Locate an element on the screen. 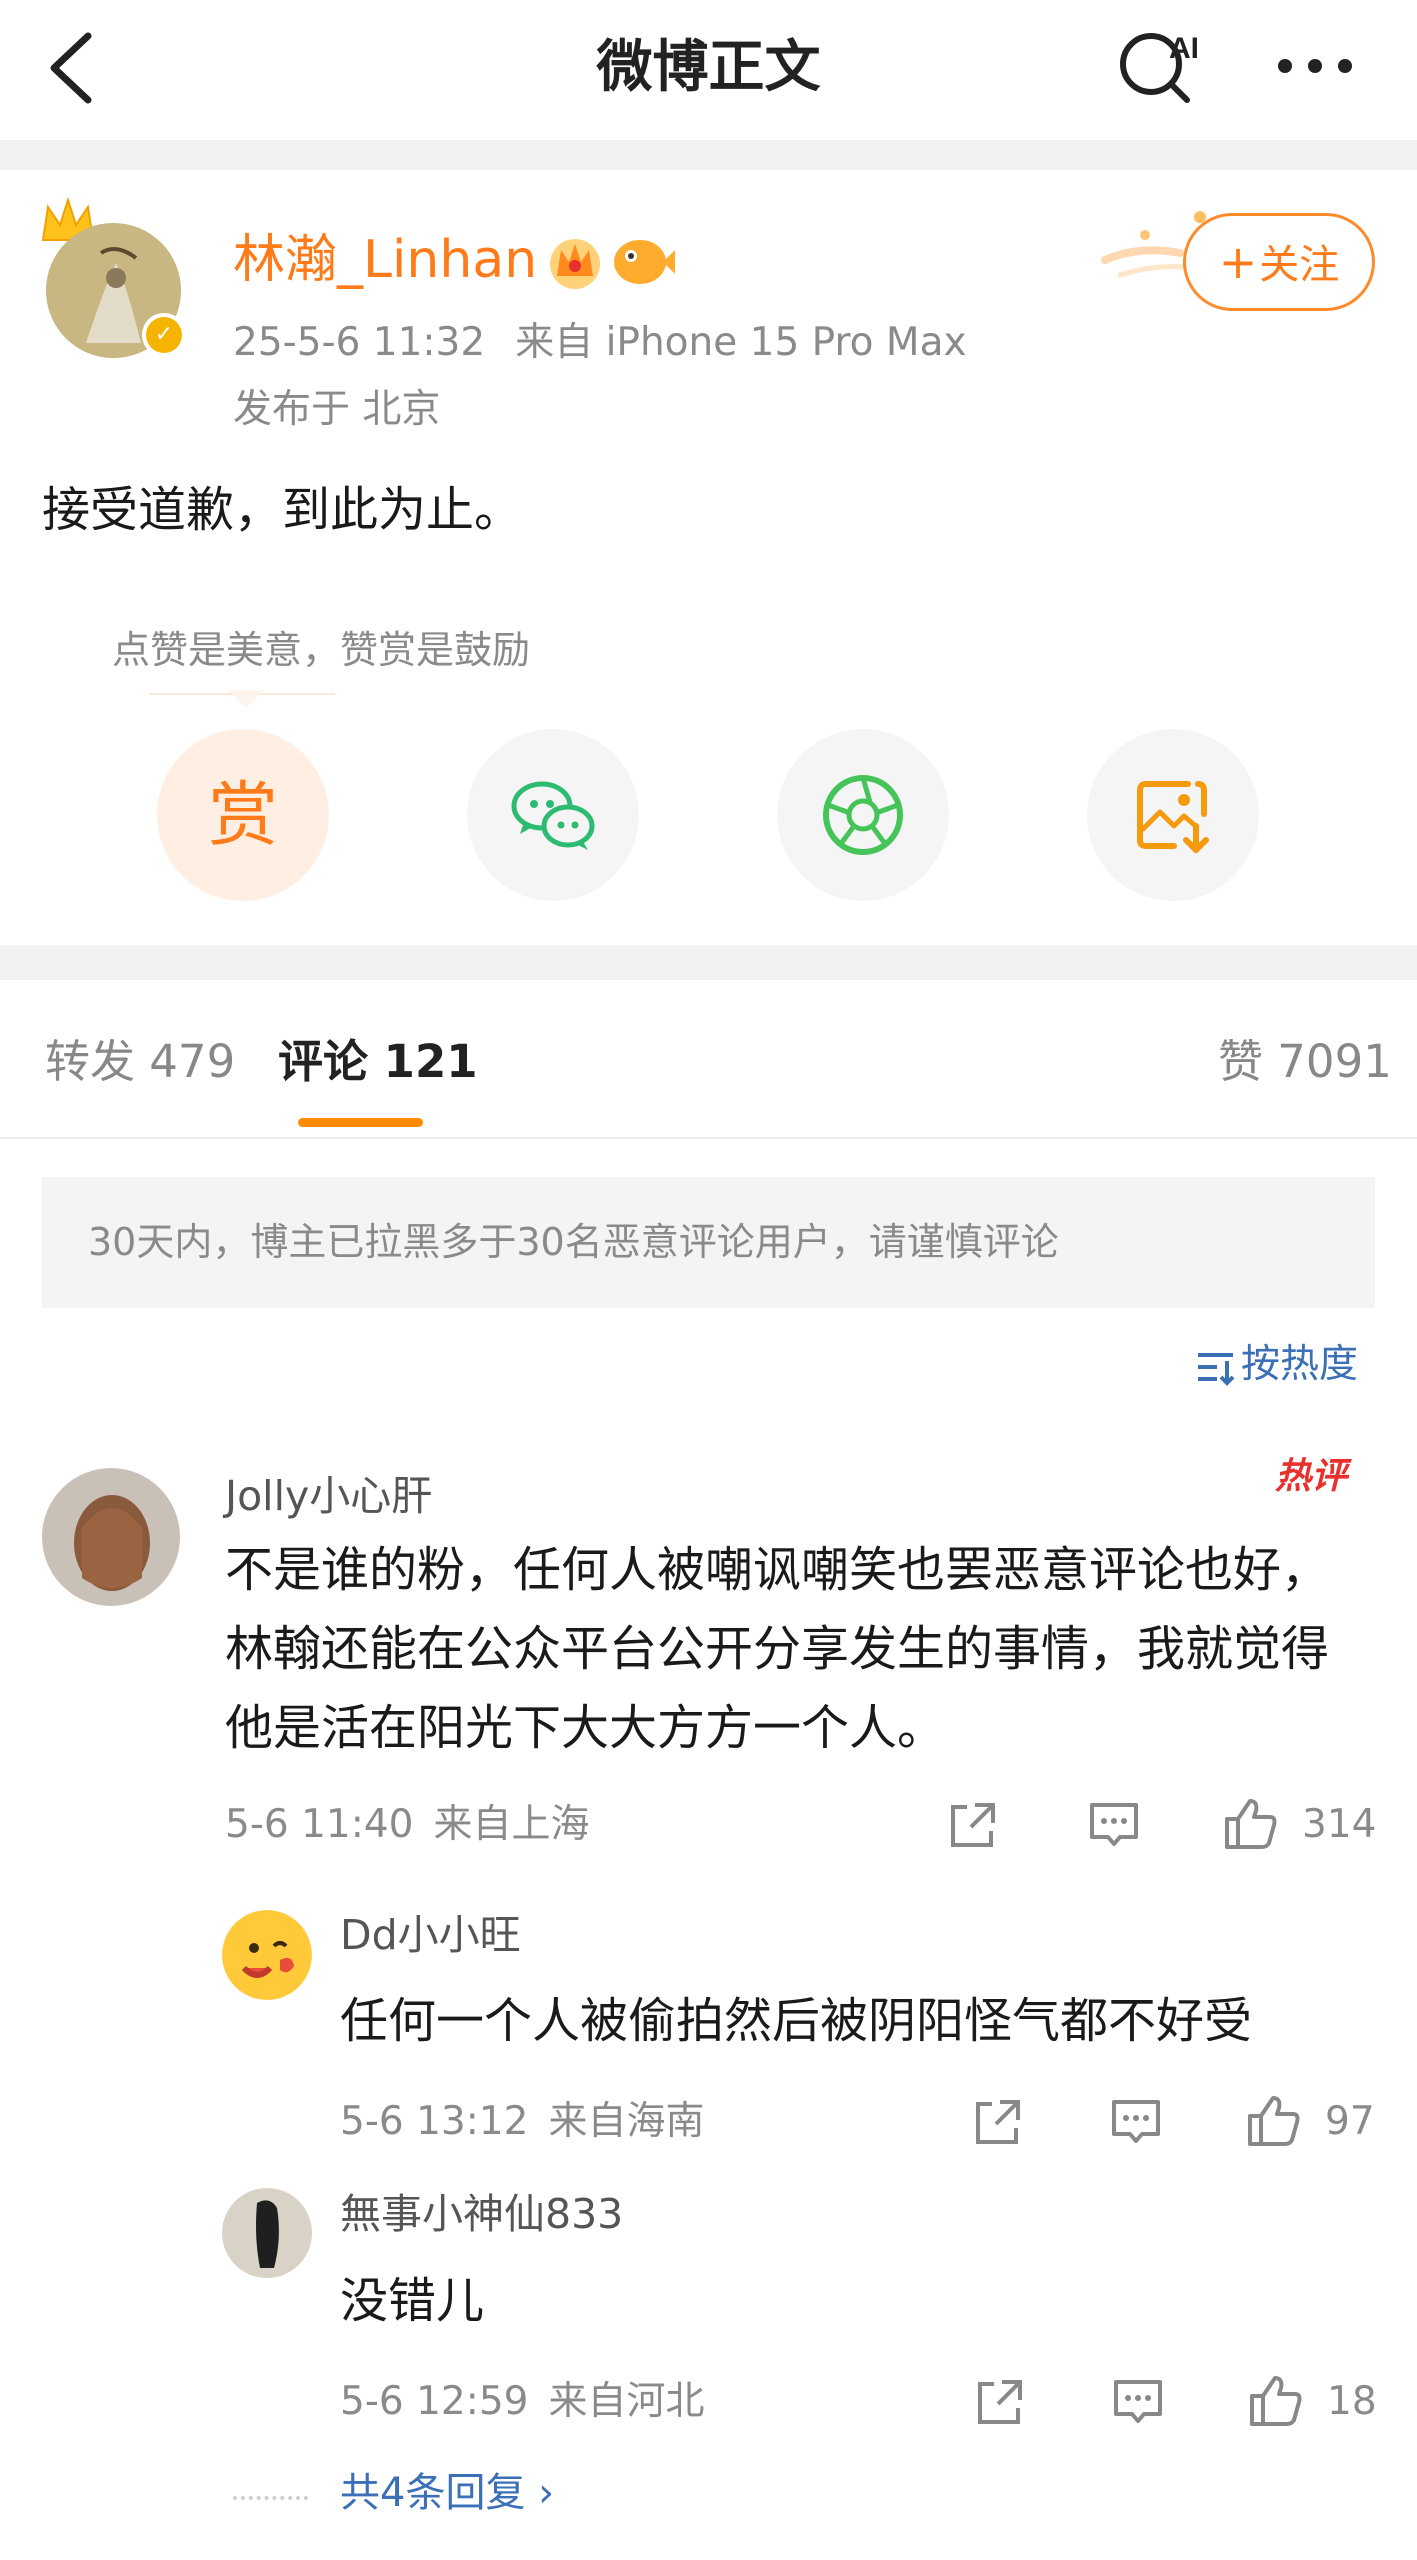  sort-label: 按热度 is located at coordinates (1300, 1364).